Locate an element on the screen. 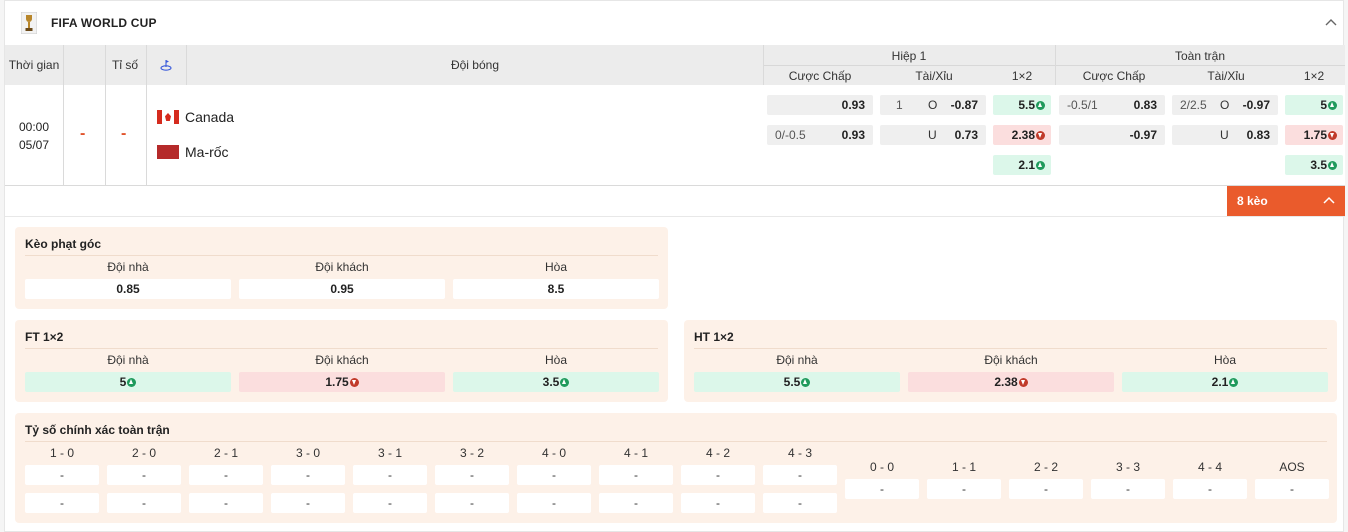 This screenshot has height=532, width=1348. ft-over: 2/2.5 O -0.97 is located at coordinates (1225, 105).